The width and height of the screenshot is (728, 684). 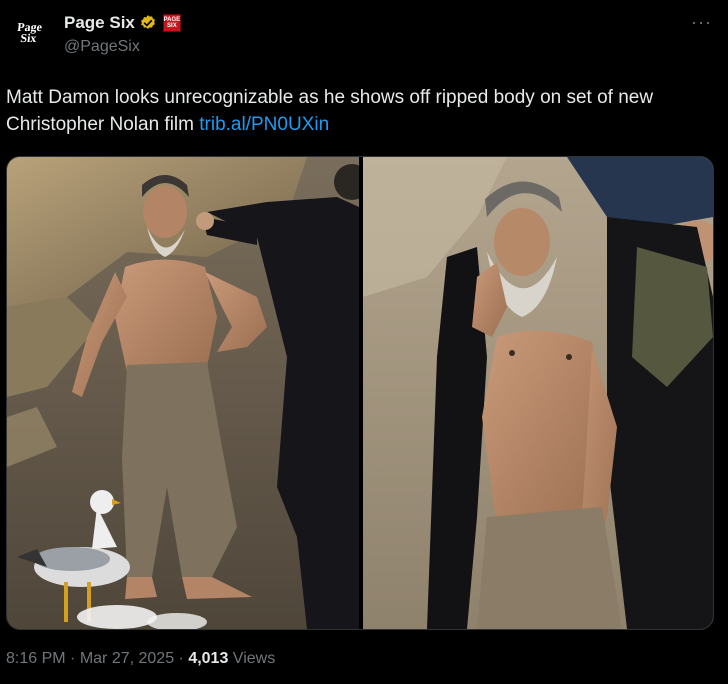 What do you see at coordinates (127, 658) in the screenshot?
I see `tweet-date: Mar 27, 2025` at bounding box center [127, 658].